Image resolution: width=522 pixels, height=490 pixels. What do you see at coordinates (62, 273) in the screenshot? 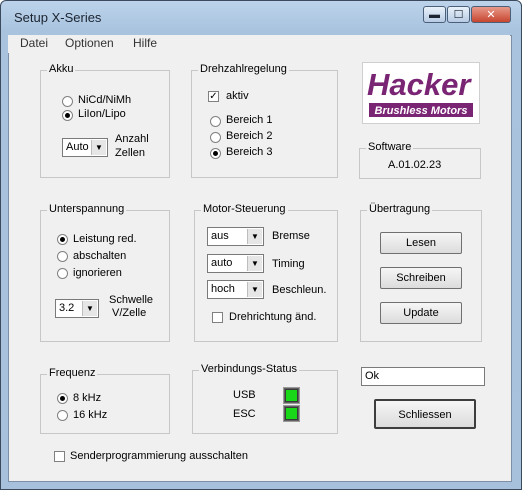
I see `radio-ignorieren` at bounding box center [62, 273].